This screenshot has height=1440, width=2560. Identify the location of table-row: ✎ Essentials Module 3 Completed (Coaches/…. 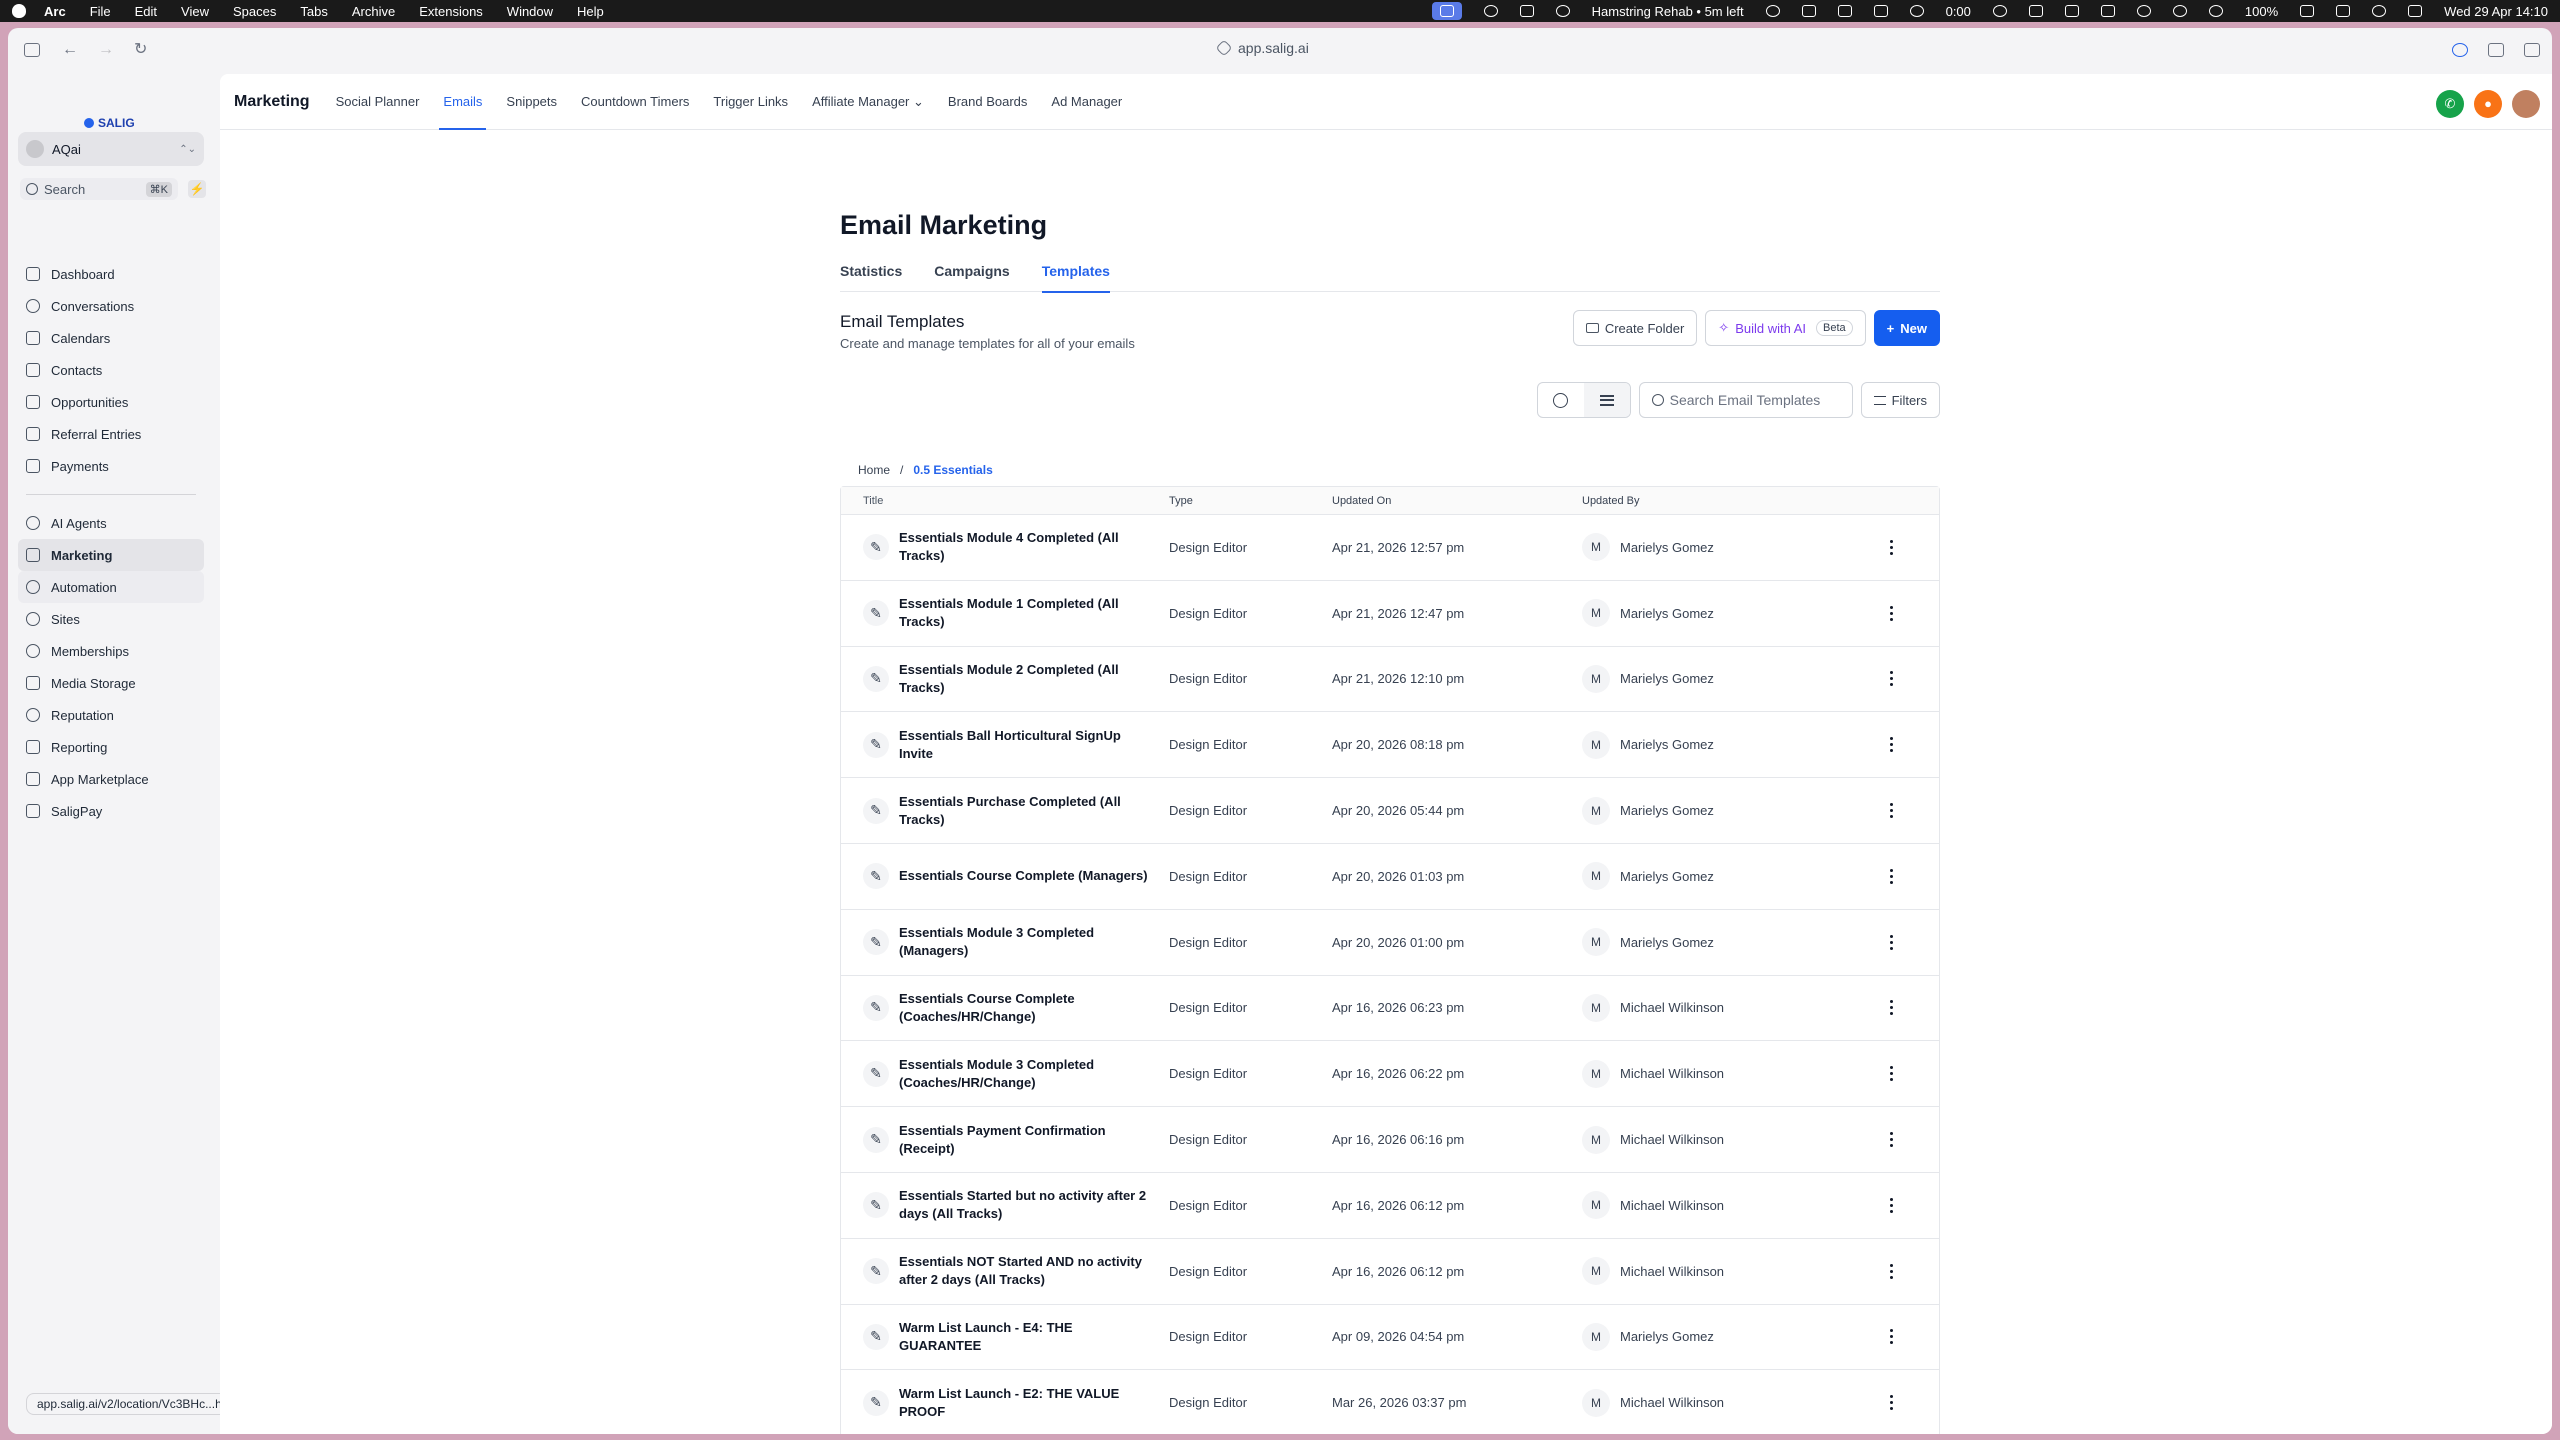
(1390, 1074).